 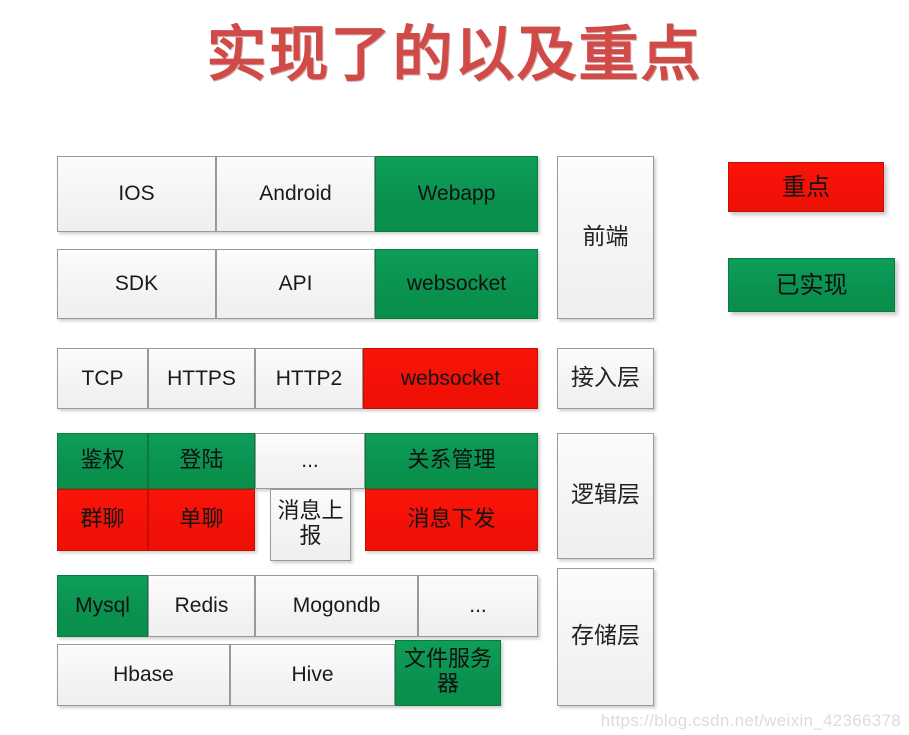 I want to click on box-mogondb: Mogondb, so click(x=336, y=606).